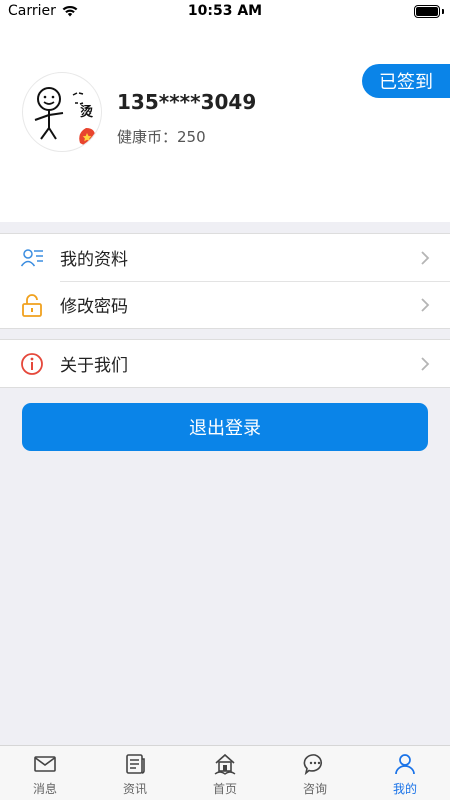 This screenshot has height=800, width=450. Describe the element at coordinates (135, 764) in the screenshot. I see `news-icon` at that location.